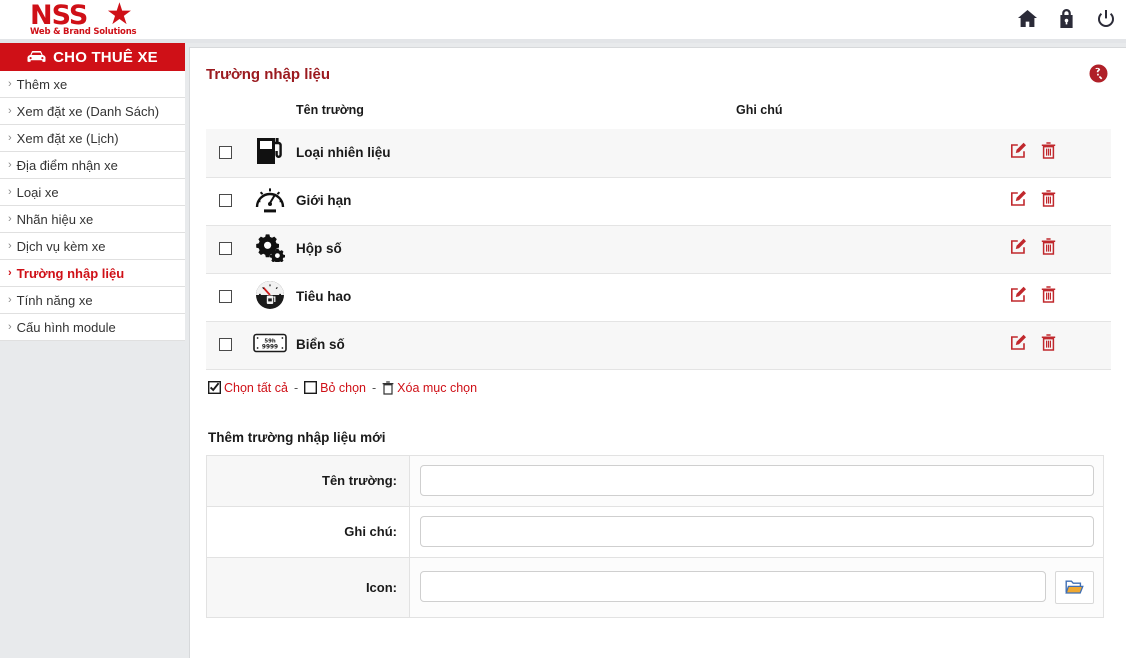 This screenshot has width=1126, height=658. I want to click on deselect-link: Bỏ chọn, so click(335, 388).